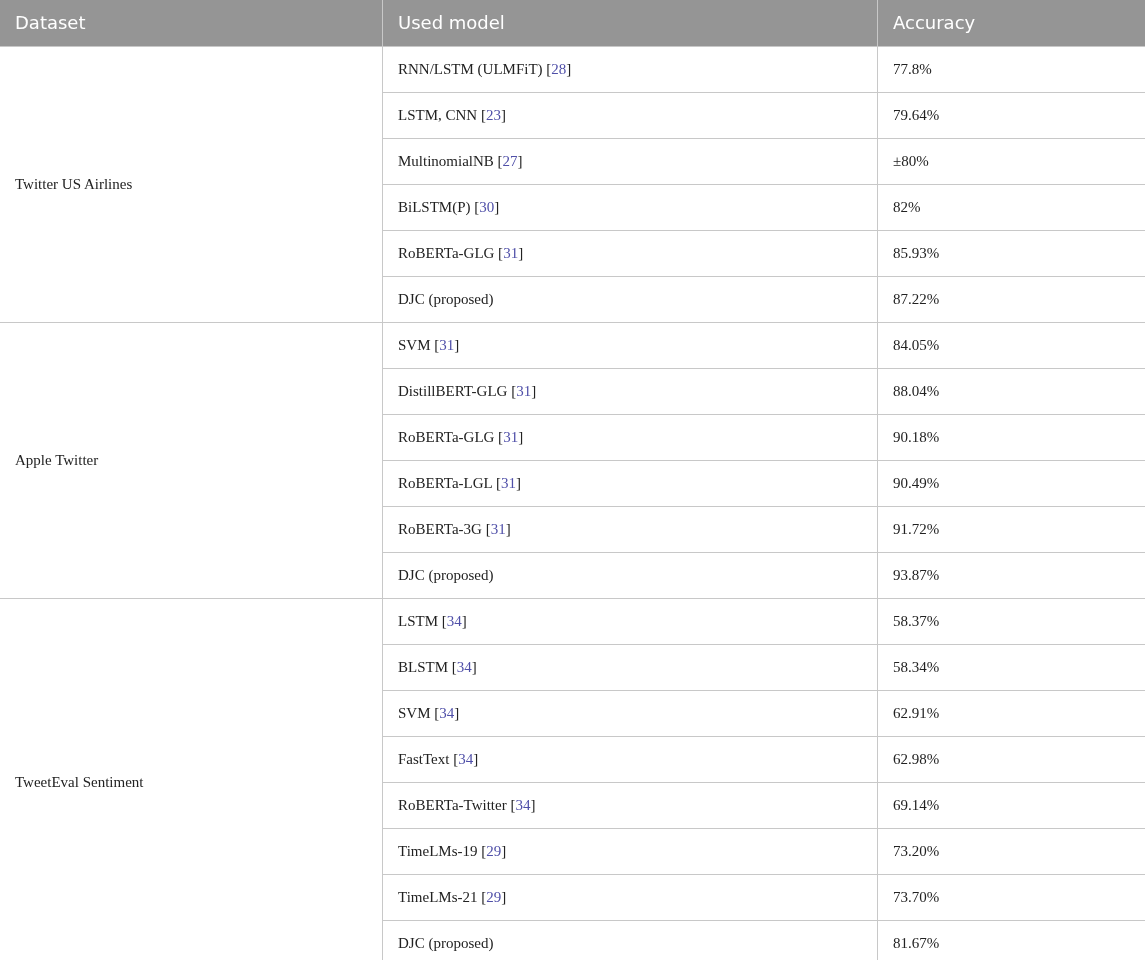 This screenshot has width=1145, height=960. What do you see at coordinates (630, 759) in the screenshot?
I see `model-cell: FastText [34]` at bounding box center [630, 759].